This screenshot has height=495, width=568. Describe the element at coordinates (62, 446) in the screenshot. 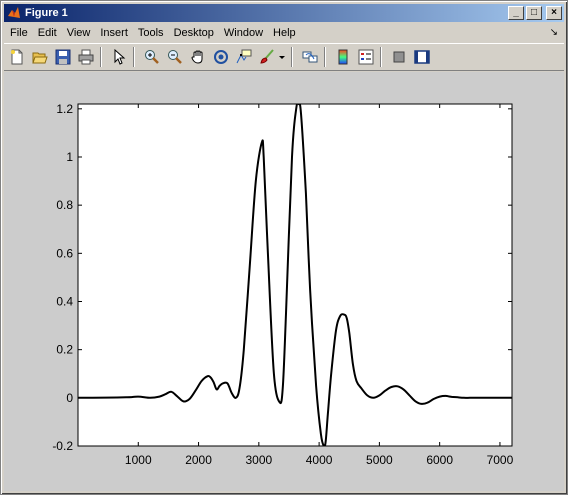

I see `y-tick-label: -0.2` at that location.